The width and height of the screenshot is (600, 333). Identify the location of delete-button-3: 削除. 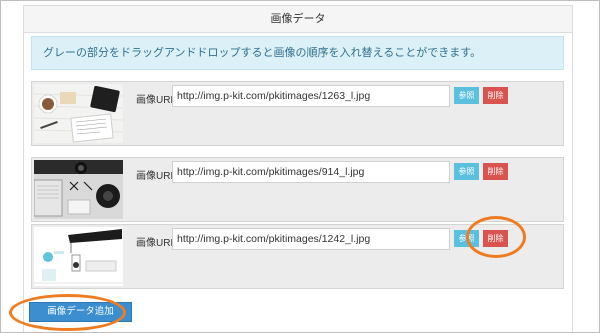
(495, 238).